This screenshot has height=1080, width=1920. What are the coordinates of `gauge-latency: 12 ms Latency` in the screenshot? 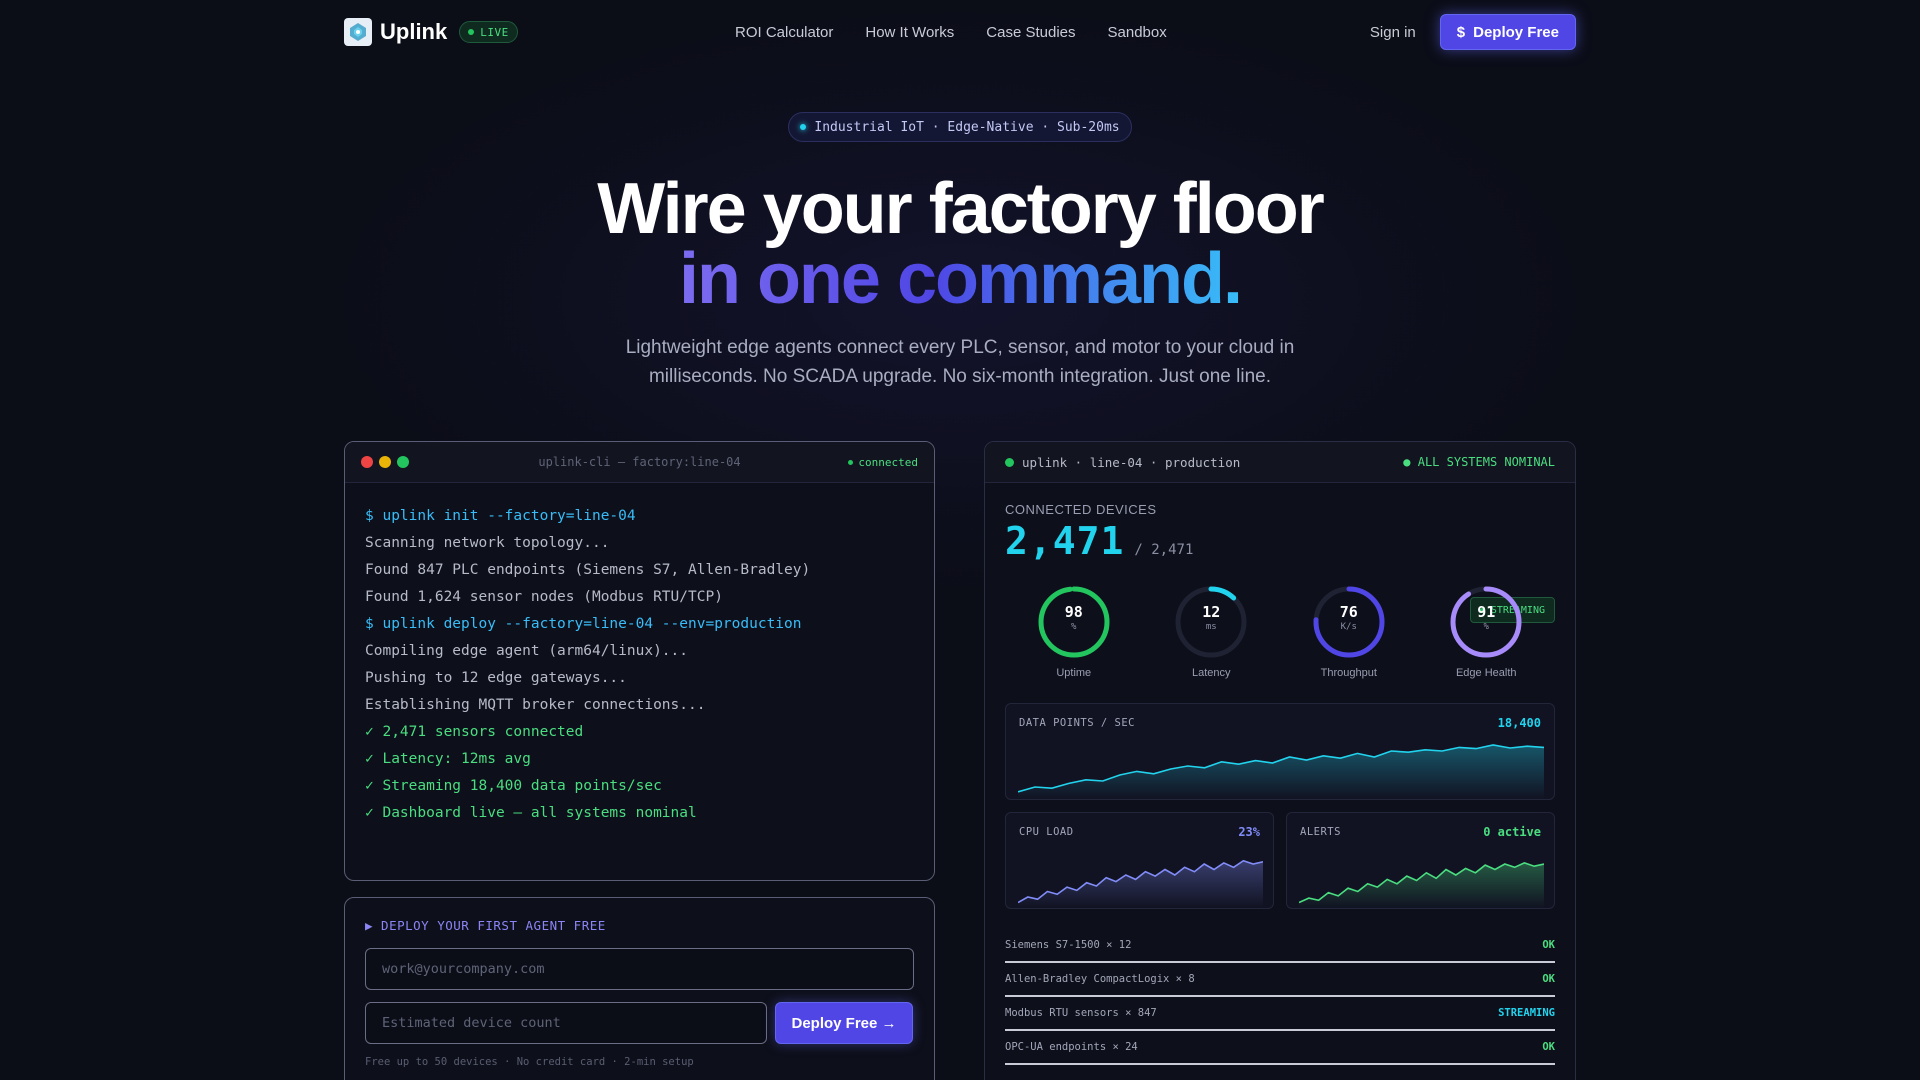 It's located at (1212, 632).